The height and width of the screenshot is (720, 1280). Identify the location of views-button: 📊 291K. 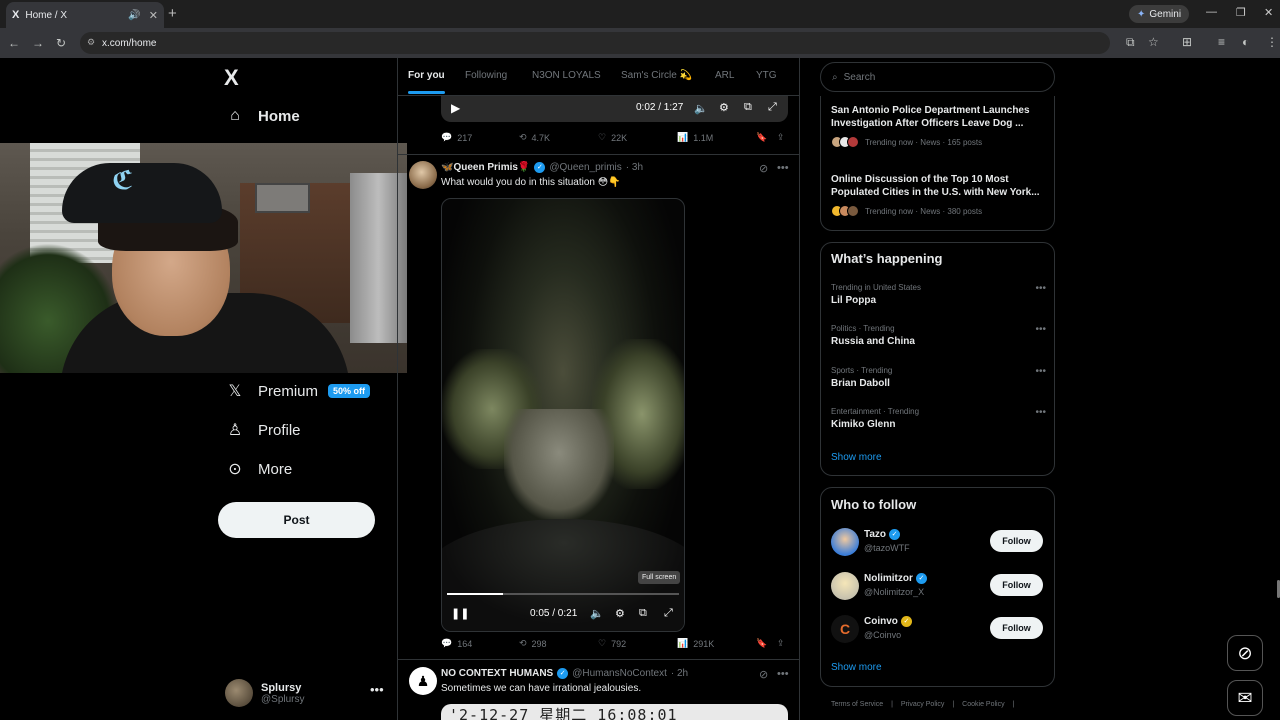
(695, 643).